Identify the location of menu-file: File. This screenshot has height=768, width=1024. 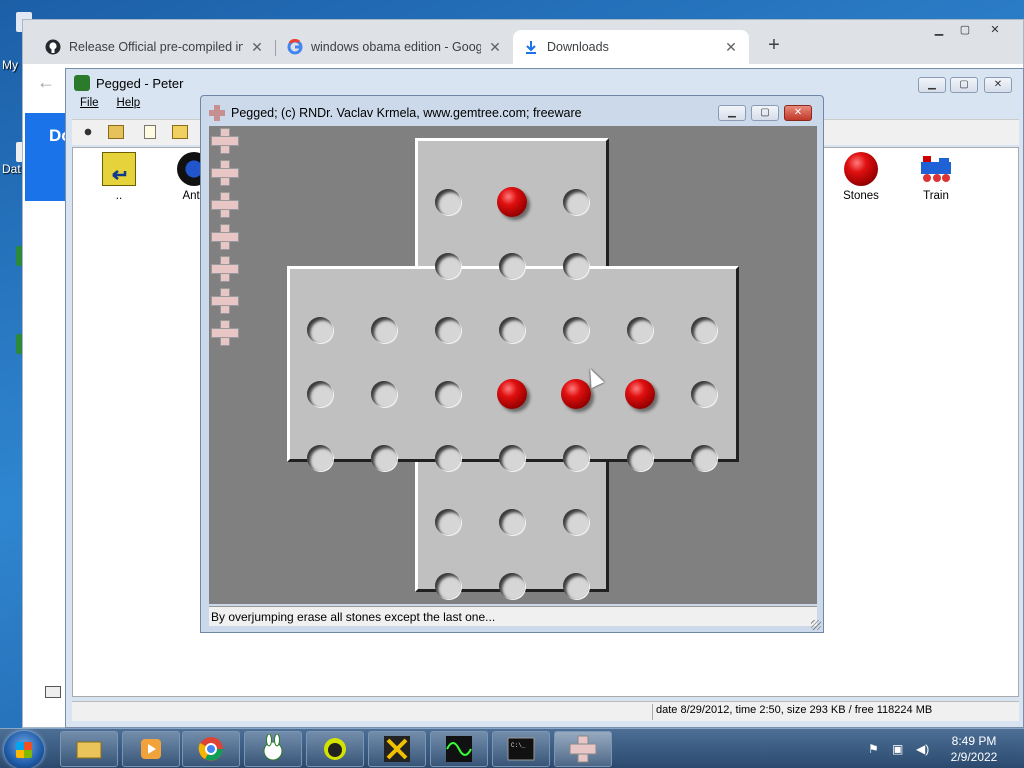
(89, 107).